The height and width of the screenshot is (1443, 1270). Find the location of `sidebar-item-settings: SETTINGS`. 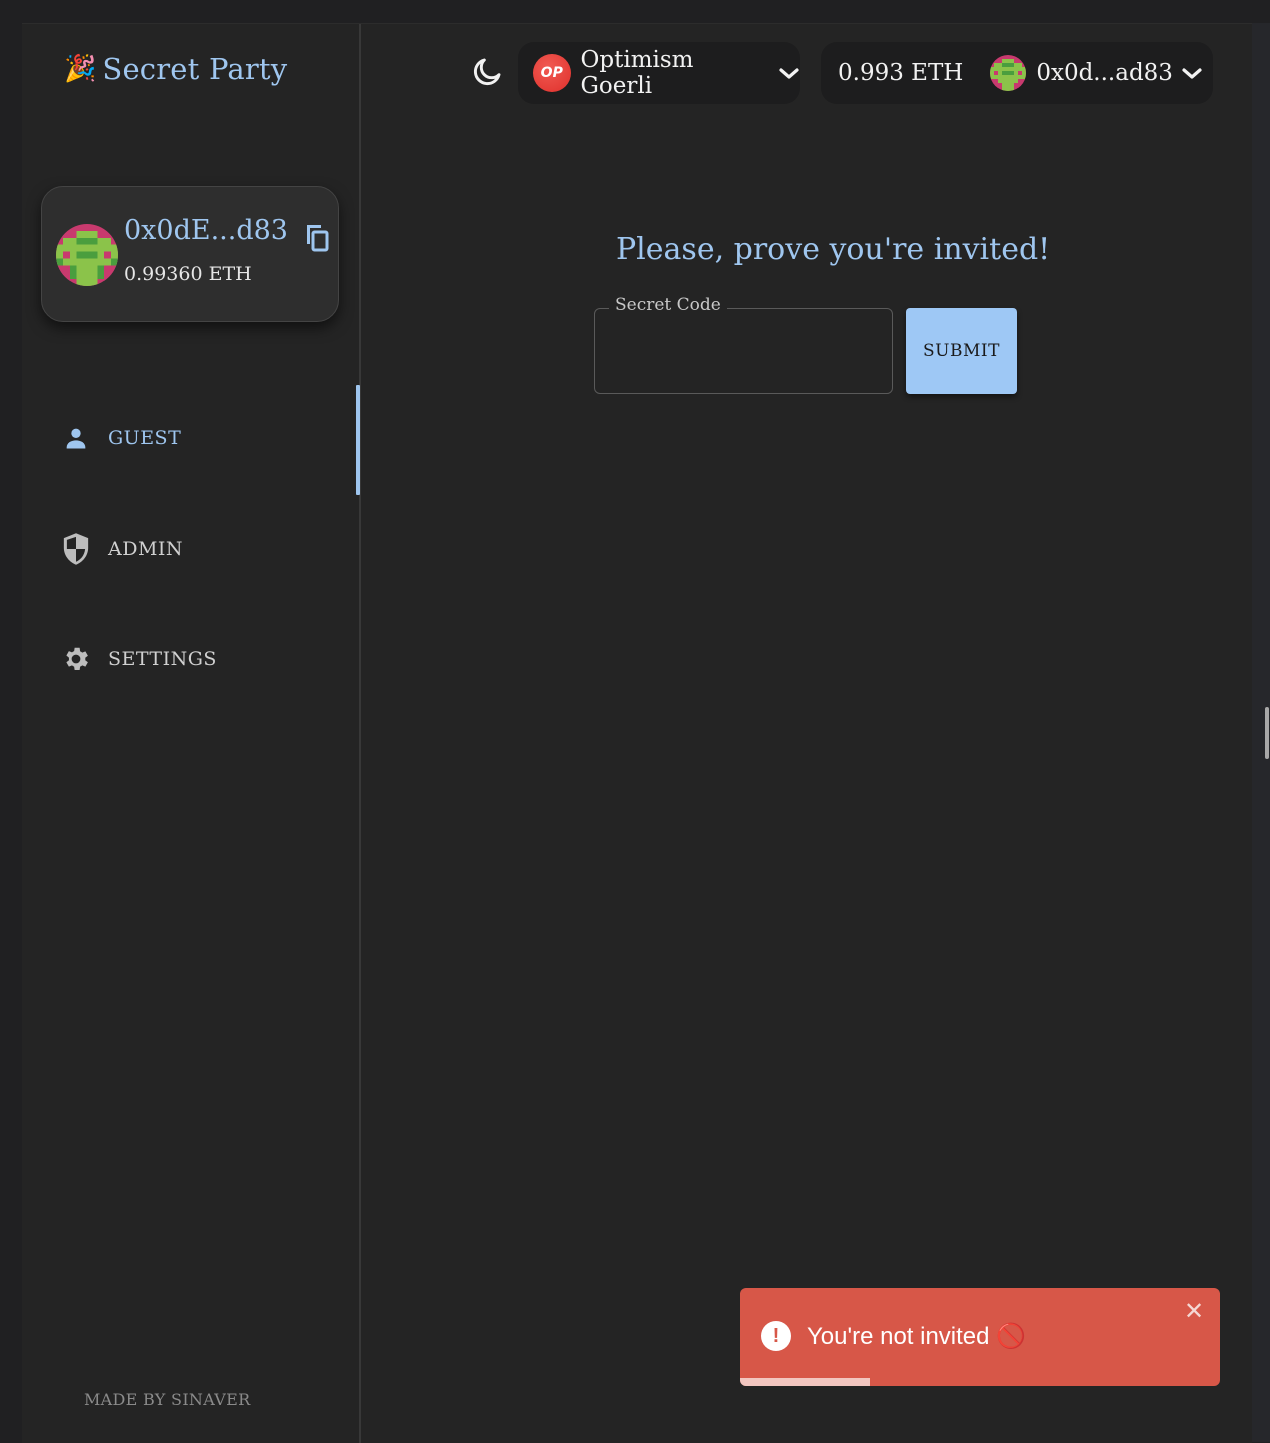

sidebar-item-settings: SETTINGS is located at coordinates (138, 659).